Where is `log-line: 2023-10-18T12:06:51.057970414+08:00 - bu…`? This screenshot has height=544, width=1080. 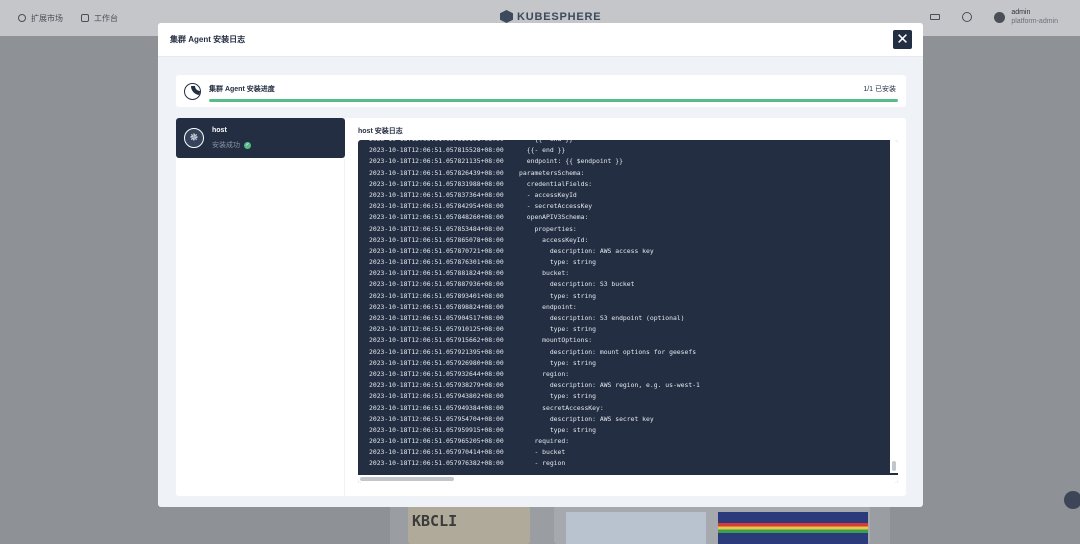 log-line: 2023-10-18T12:06:51.057970414+08:00 - bu… is located at coordinates (467, 452).